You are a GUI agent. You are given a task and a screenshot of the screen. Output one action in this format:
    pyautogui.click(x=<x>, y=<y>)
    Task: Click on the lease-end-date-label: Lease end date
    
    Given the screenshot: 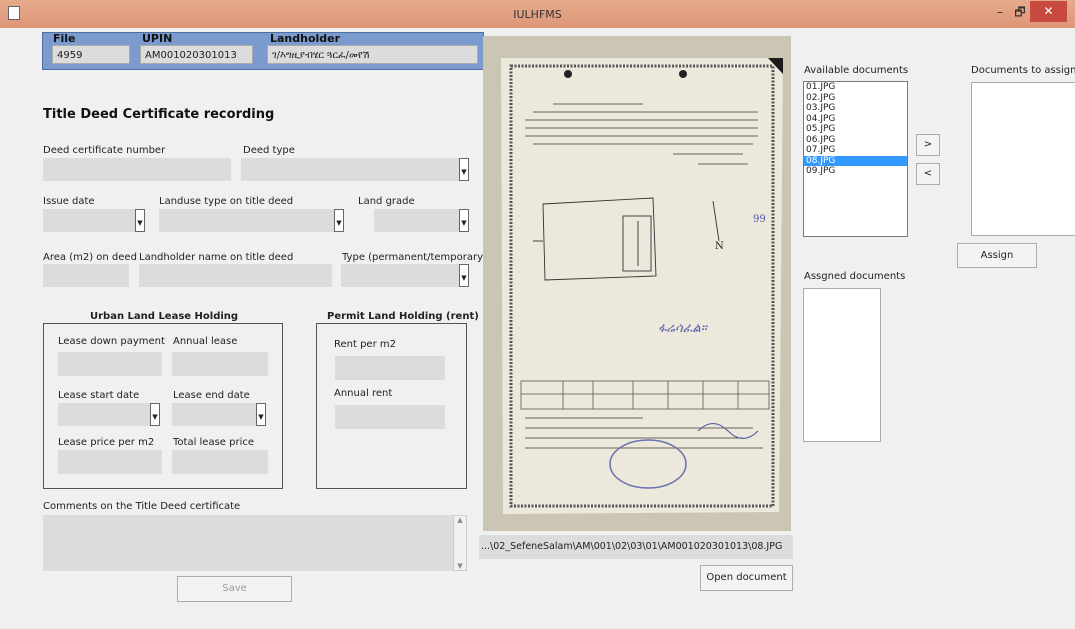 What is the action you would take?
    pyautogui.click(x=211, y=395)
    